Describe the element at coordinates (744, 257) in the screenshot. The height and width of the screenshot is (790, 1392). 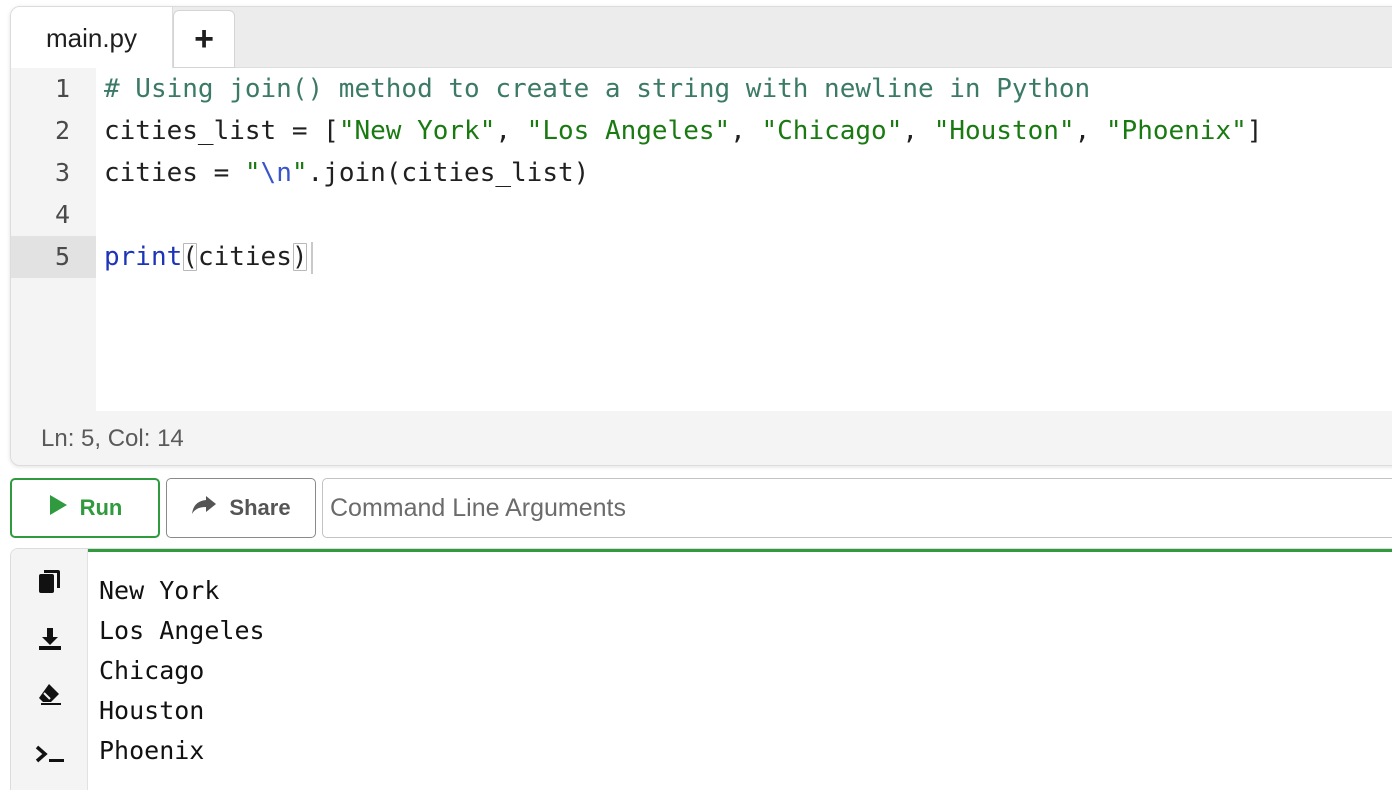
I see `code-line-5: print(cities)` at that location.